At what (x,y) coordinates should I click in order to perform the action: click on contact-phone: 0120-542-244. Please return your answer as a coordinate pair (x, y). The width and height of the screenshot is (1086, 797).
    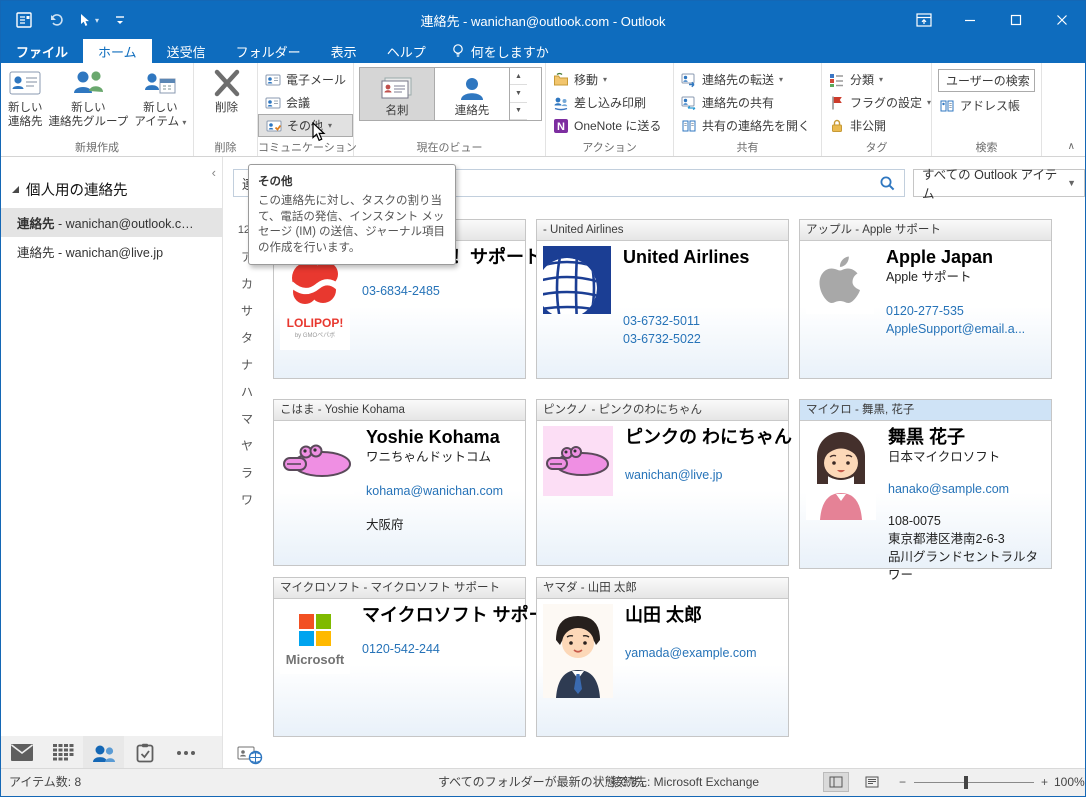
    Looking at the image, I should click on (440, 649).